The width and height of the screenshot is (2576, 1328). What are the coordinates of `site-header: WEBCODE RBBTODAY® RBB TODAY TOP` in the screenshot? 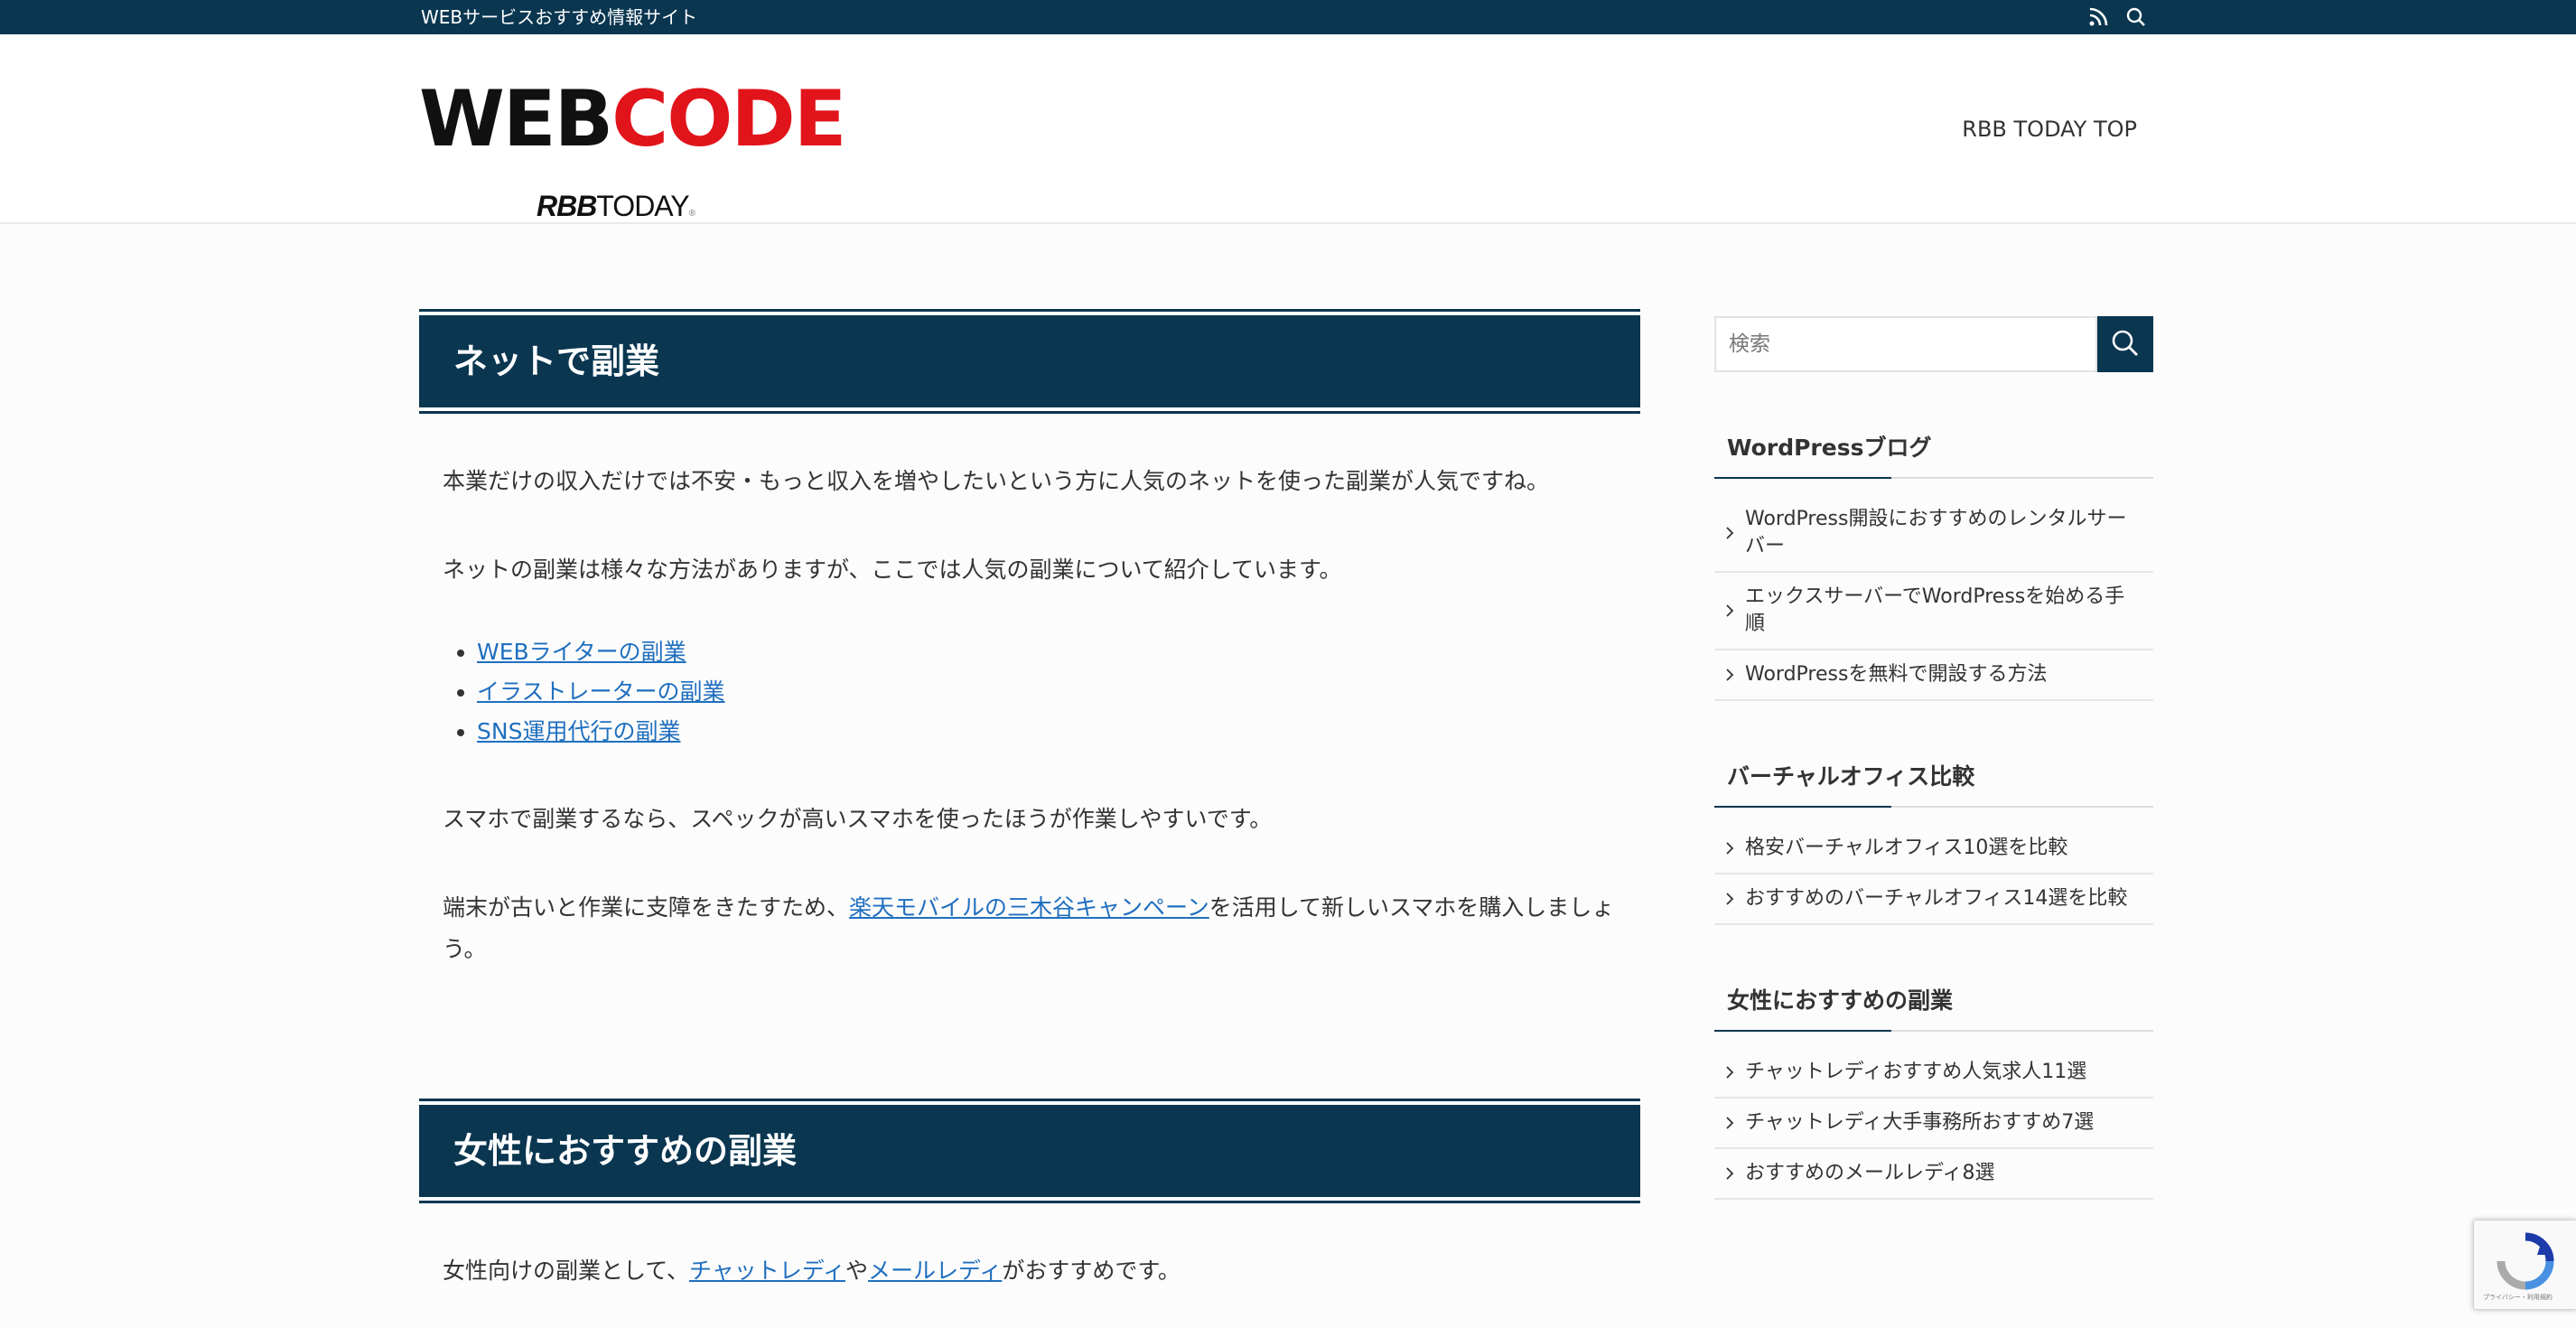 It's located at (1288, 129).